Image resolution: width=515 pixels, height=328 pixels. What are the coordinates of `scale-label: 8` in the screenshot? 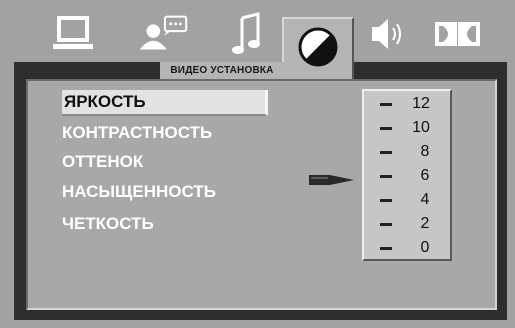 It's located at (425, 151).